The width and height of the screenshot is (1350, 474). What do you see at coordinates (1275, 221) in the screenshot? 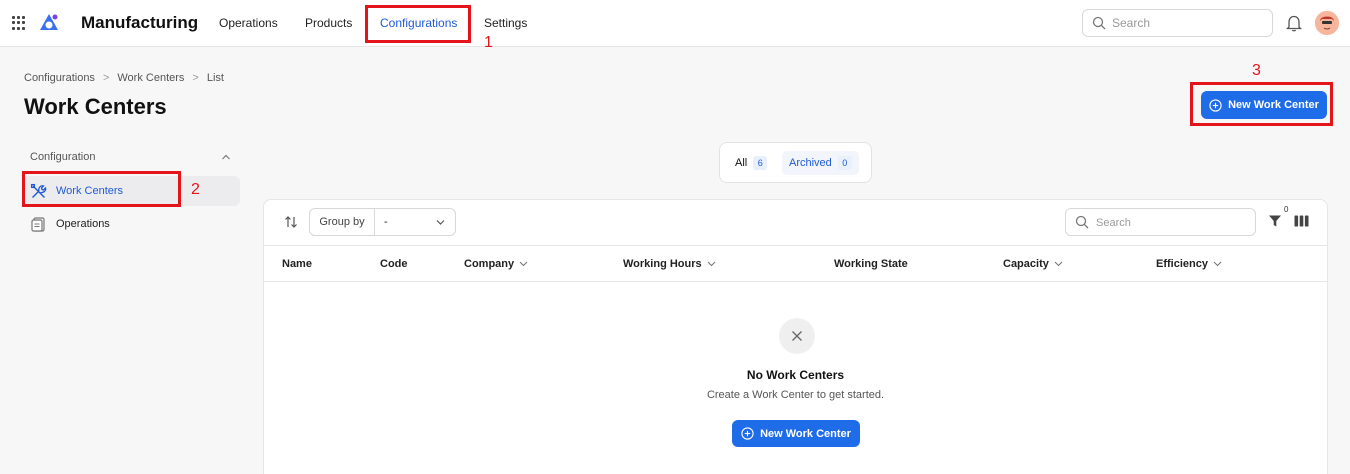
I see `filter-icon` at bounding box center [1275, 221].